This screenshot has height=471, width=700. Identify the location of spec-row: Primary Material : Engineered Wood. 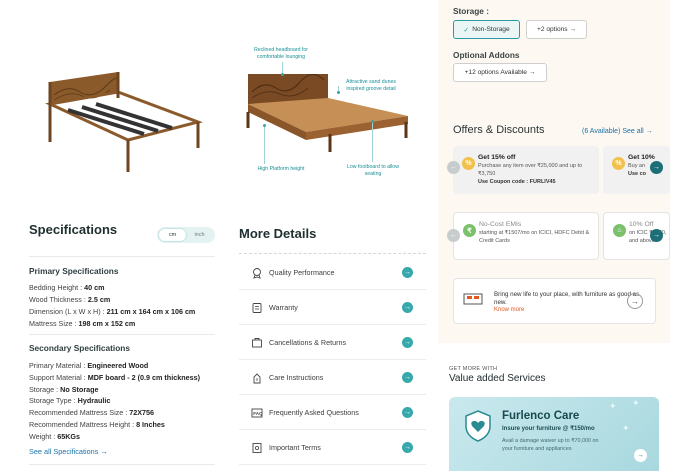
(89, 365).